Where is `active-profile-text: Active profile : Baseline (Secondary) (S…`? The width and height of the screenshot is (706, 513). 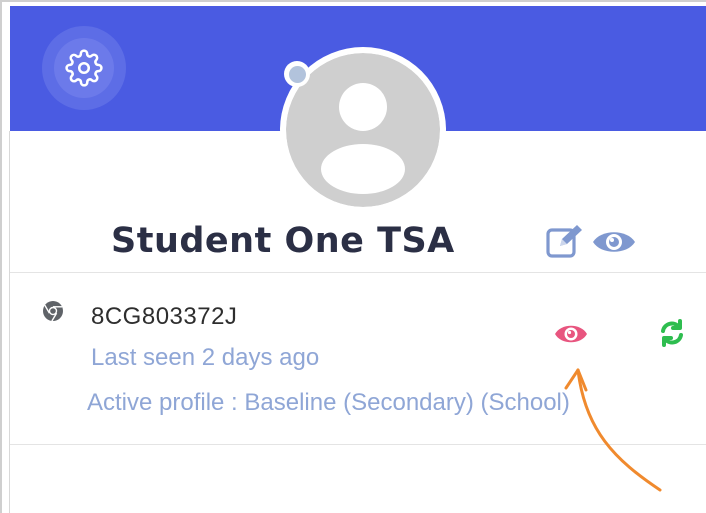
active-profile-text: Active profile : Baseline (Secondary) (S… is located at coordinates (328, 402).